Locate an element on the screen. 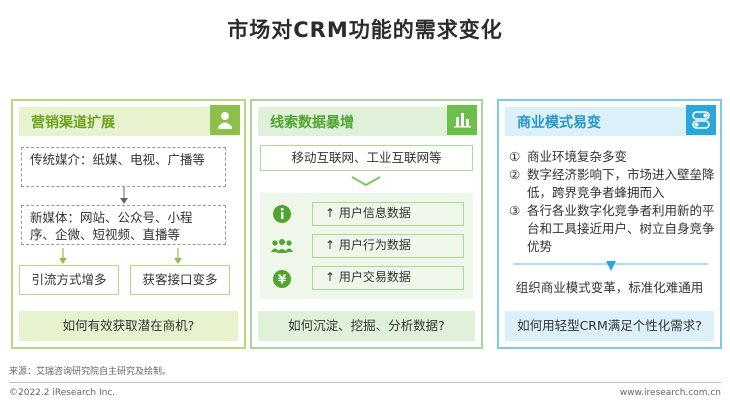 This screenshot has height=408, width=730. internet-box: 移动互联网、工业互联网等 is located at coordinates (366, 158).